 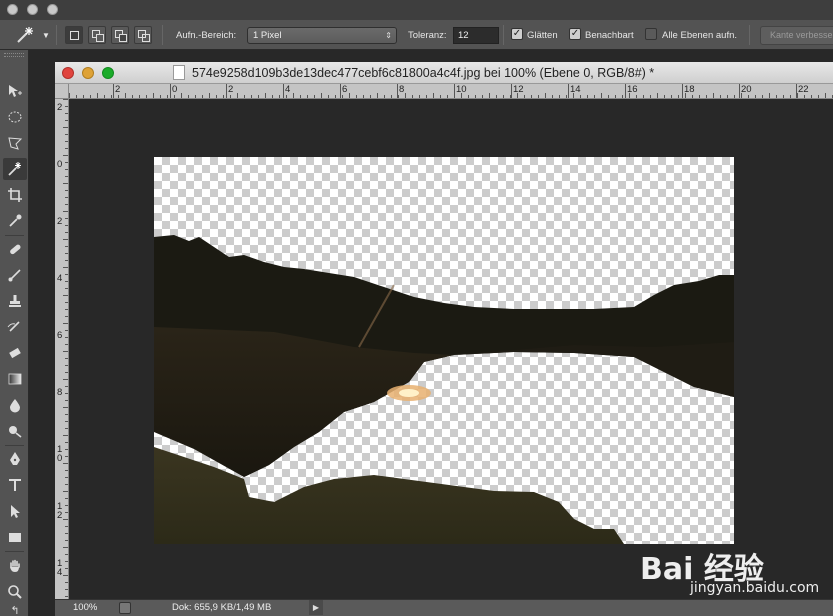 What do you see at coordinates (74, 35) in the screenshot?
I see `new-selection-button` at bounding box center [74, 35].